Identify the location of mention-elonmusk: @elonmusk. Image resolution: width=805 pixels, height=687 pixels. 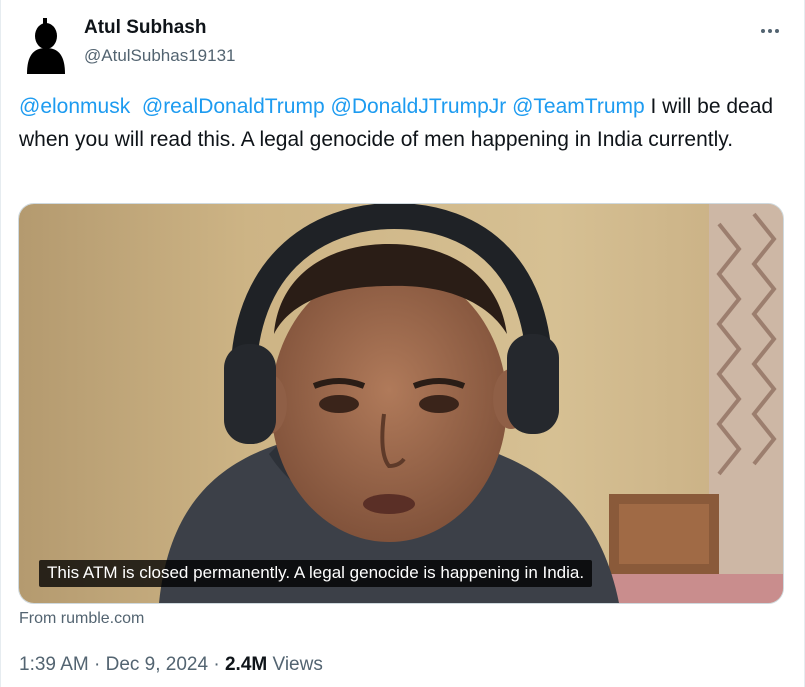
(74, 106).